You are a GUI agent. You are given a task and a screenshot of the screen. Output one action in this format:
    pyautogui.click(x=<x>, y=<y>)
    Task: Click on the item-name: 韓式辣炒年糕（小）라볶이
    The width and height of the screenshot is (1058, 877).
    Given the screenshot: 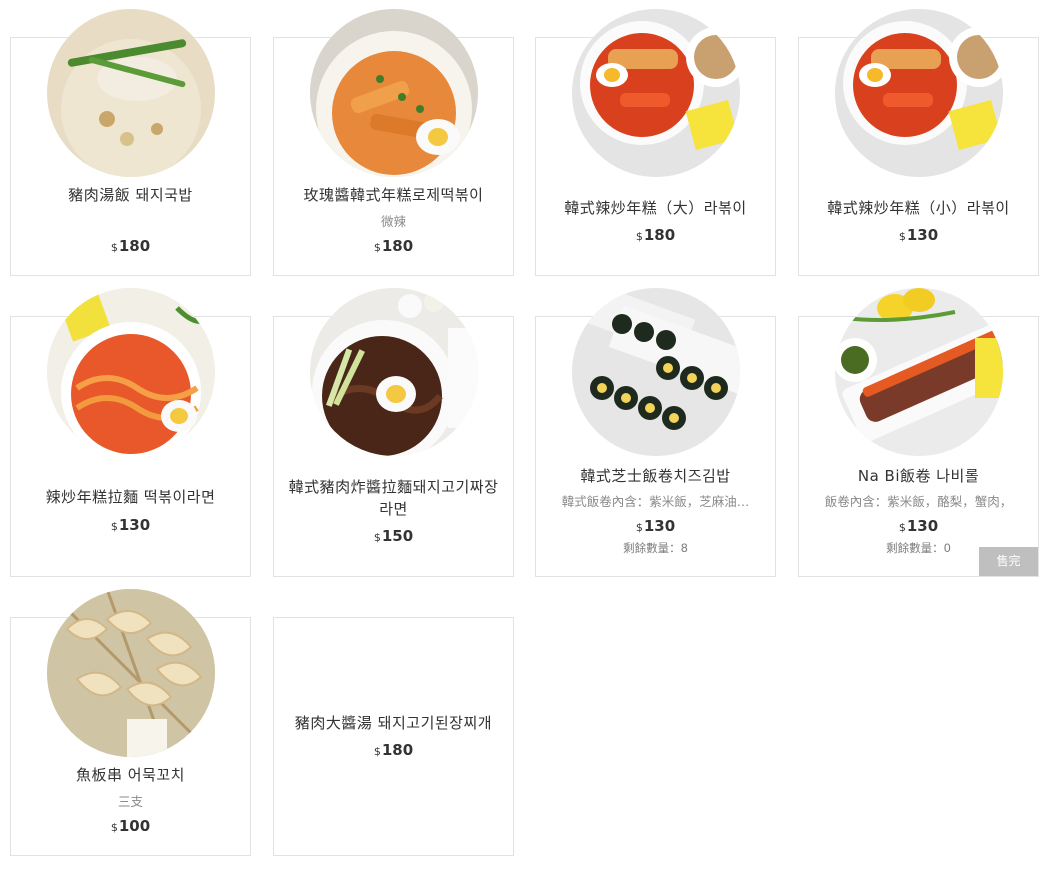 What is the action you would take?
    pyautogui.click(x=918, y=208)
    